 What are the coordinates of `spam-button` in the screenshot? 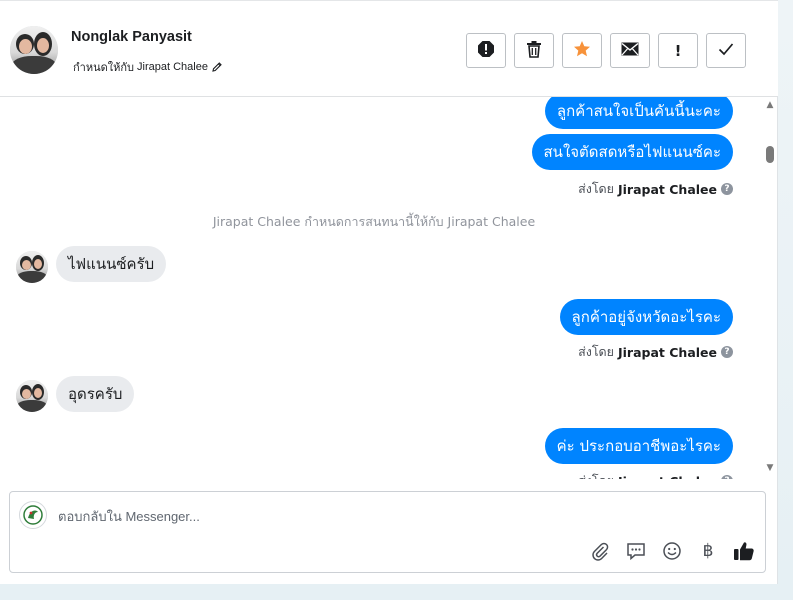 It's located at (486, 50).